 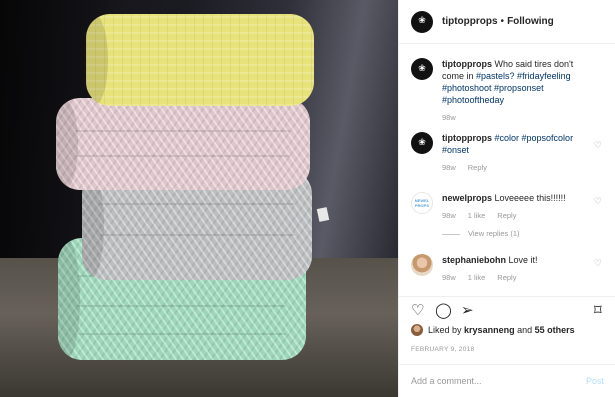 I want to click on caption-age: 98w, so click(x=449, y=117).